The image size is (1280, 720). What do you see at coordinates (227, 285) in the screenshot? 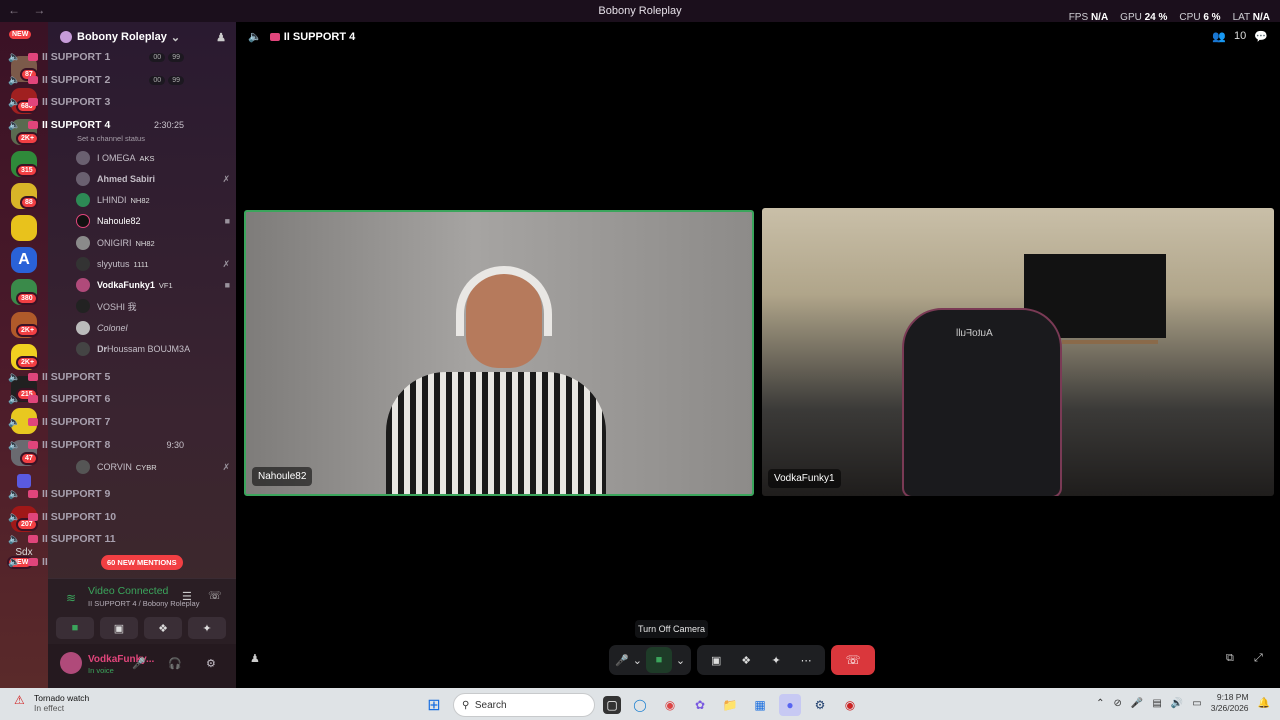
I see `camera-icon: ■` at bounding box center [227, 285].